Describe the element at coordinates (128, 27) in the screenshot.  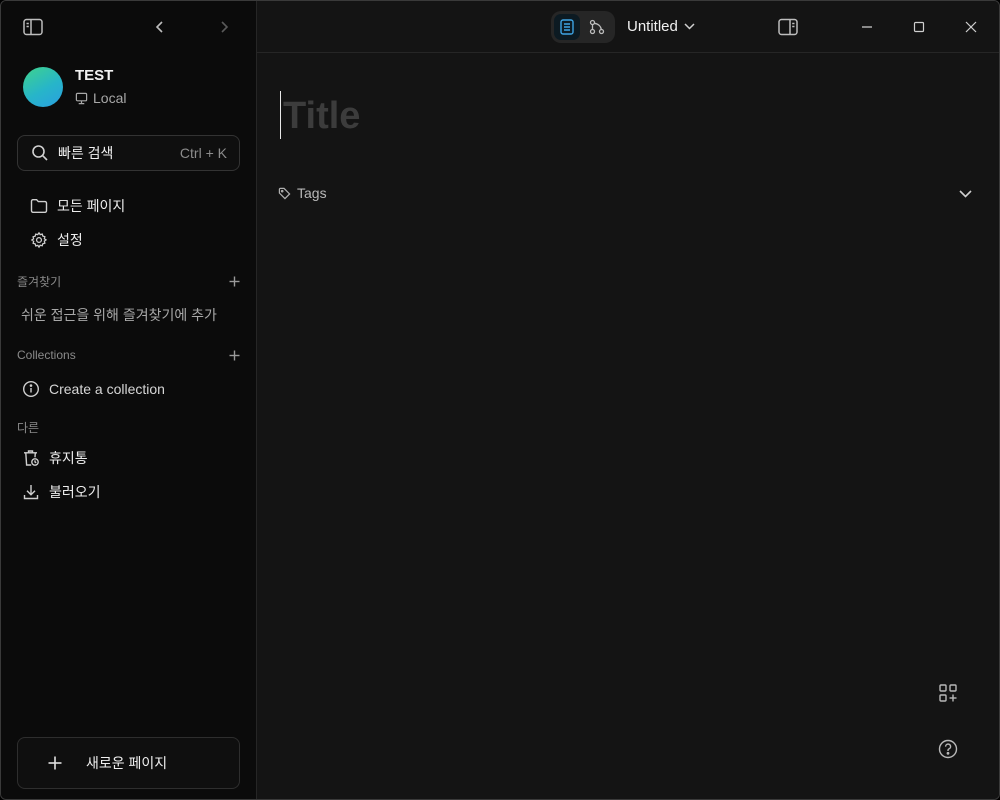
I see `sidebar-header` at that location.